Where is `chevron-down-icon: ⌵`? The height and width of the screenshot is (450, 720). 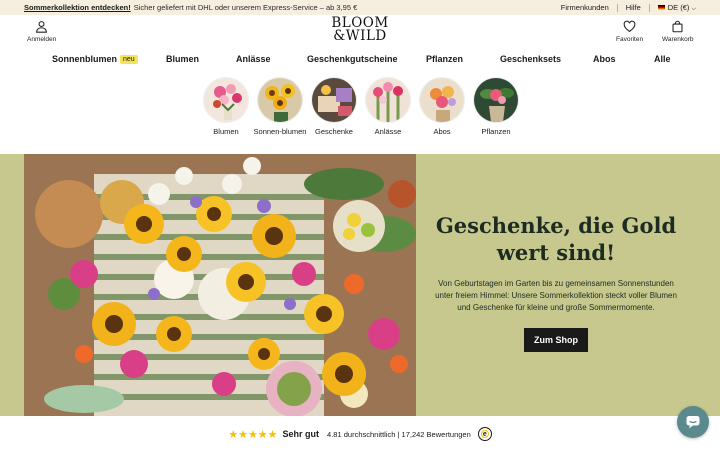
chevron-down-icon: ⌵ is located at coordinates (693, 8).